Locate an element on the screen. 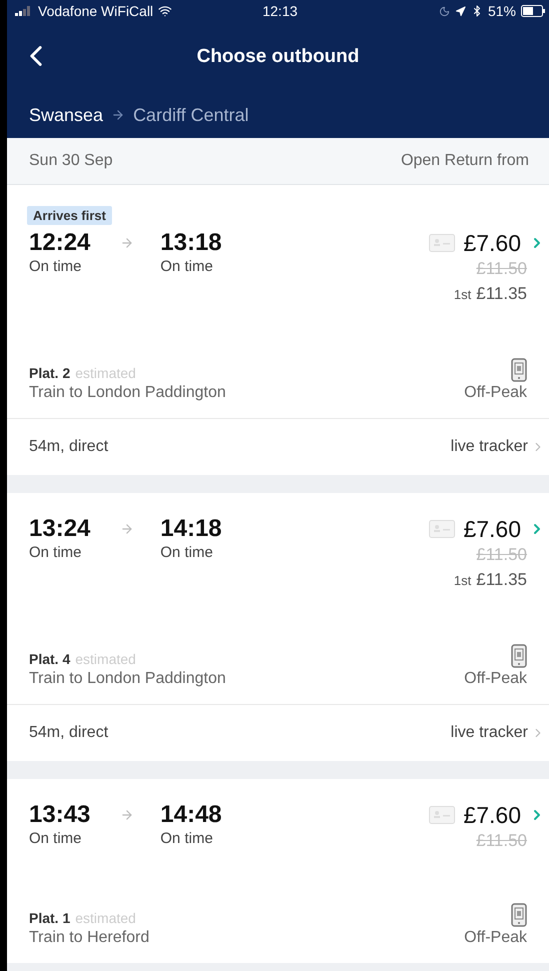 This screenshot has height=971, width=549. origin-station: Swansea is located at coordinates (66, 115).